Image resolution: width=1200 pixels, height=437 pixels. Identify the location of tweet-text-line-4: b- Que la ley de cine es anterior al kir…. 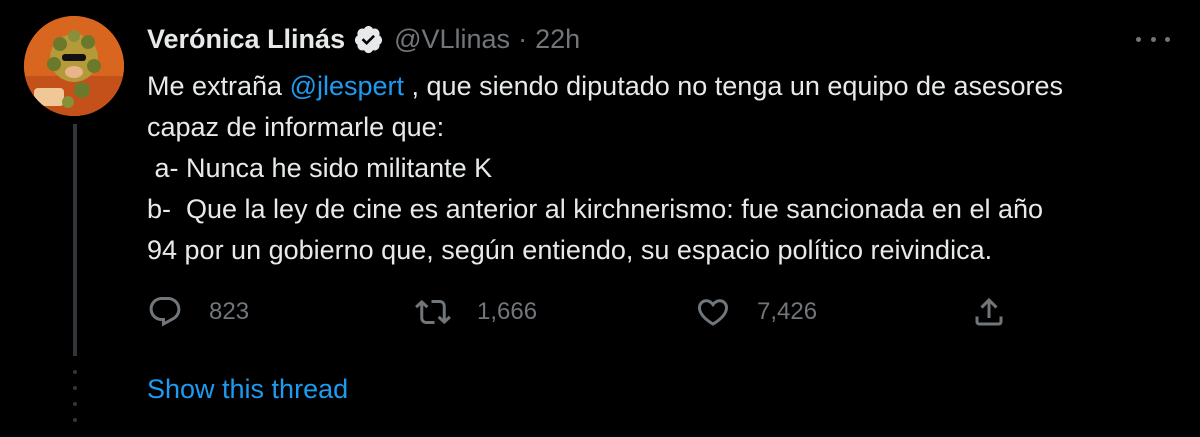
(595, 209).